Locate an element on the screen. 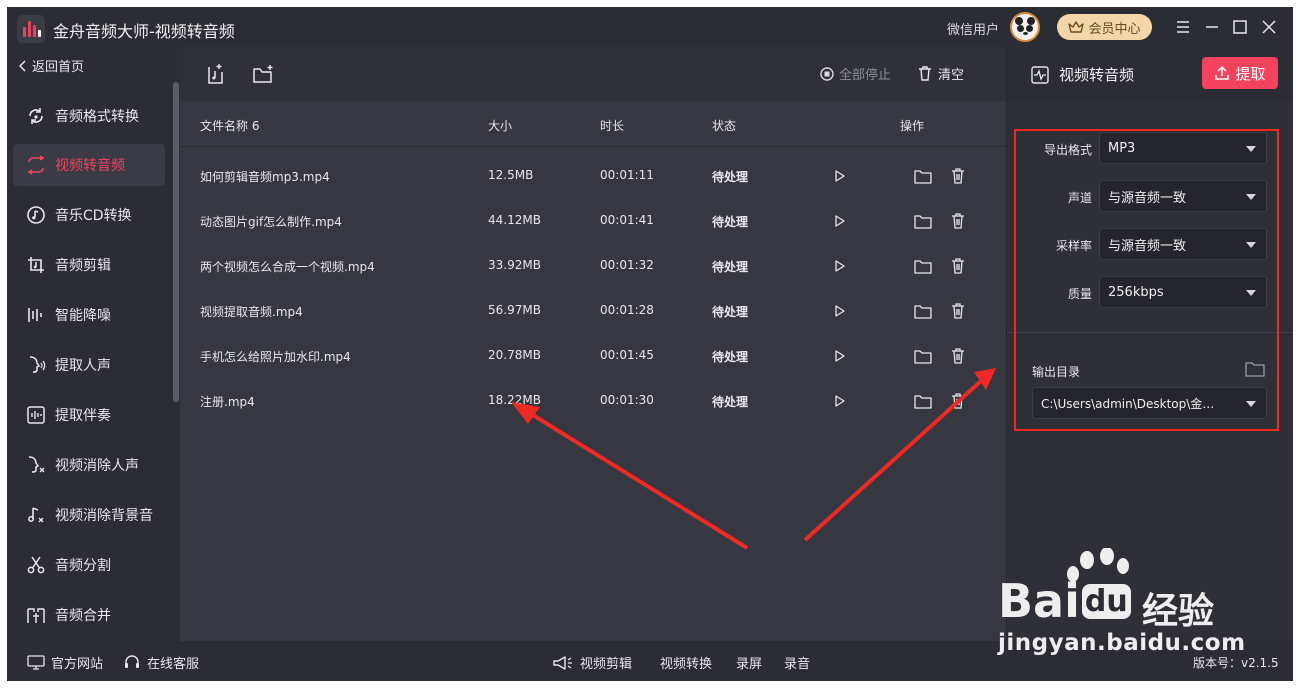  sidebar-item-noise-reduction: 智能降噪 is located at coordinates (89, 315).